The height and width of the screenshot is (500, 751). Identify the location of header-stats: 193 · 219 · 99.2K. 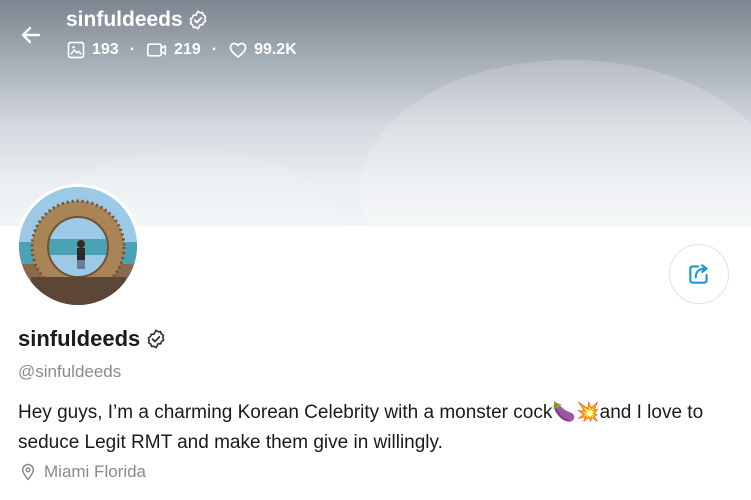
(181, 50).